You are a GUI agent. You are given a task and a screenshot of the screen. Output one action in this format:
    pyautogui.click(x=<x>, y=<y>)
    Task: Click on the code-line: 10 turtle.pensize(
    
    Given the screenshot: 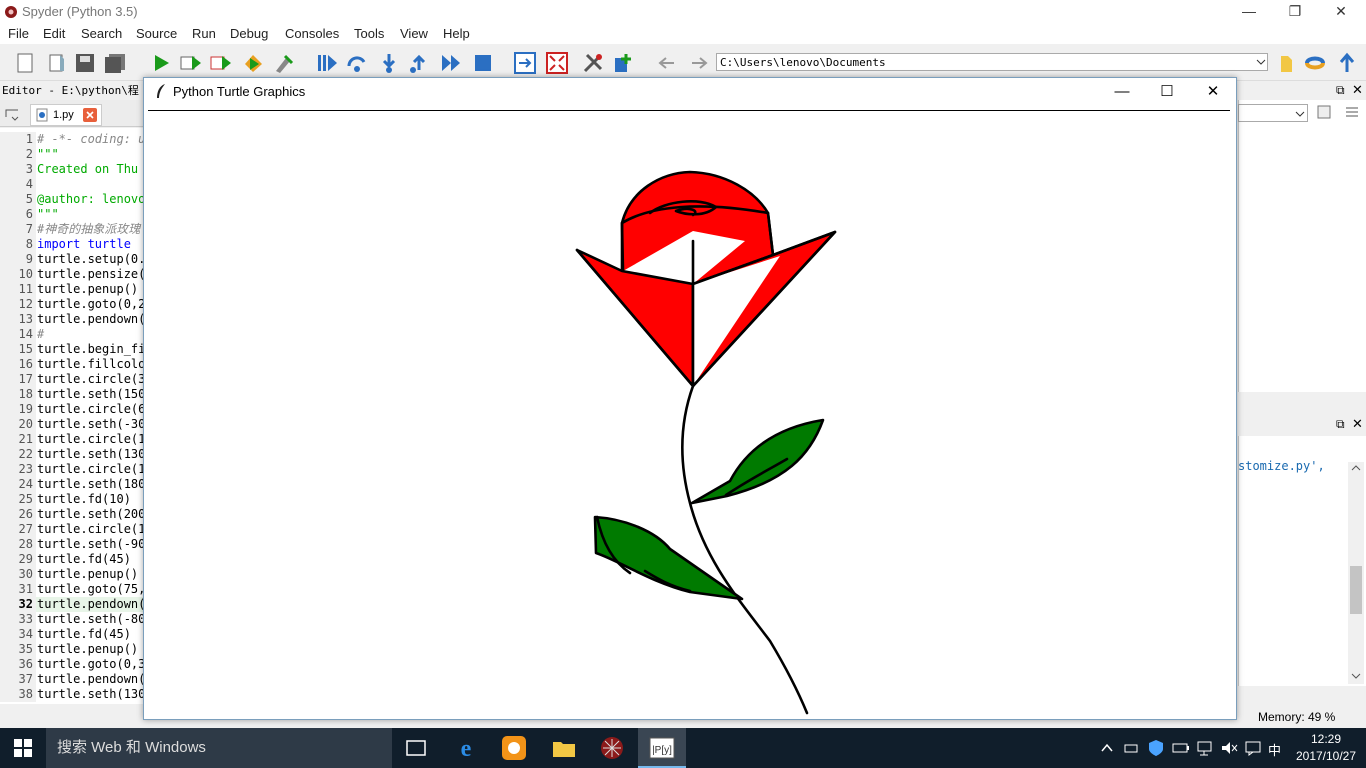 What is the action you would take?
    pyautogui.click(x=72, y=274)
    